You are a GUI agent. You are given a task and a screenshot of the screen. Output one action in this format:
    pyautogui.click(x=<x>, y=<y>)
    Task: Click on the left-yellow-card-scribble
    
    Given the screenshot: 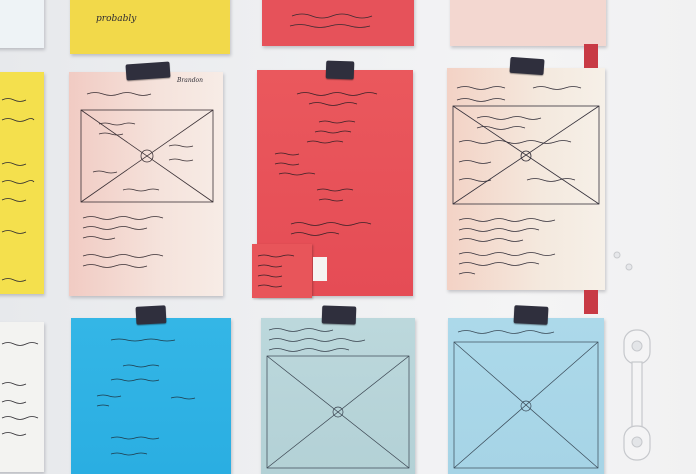 What is the action you would take?
    pyautogui.click(x=18, y=190)
    